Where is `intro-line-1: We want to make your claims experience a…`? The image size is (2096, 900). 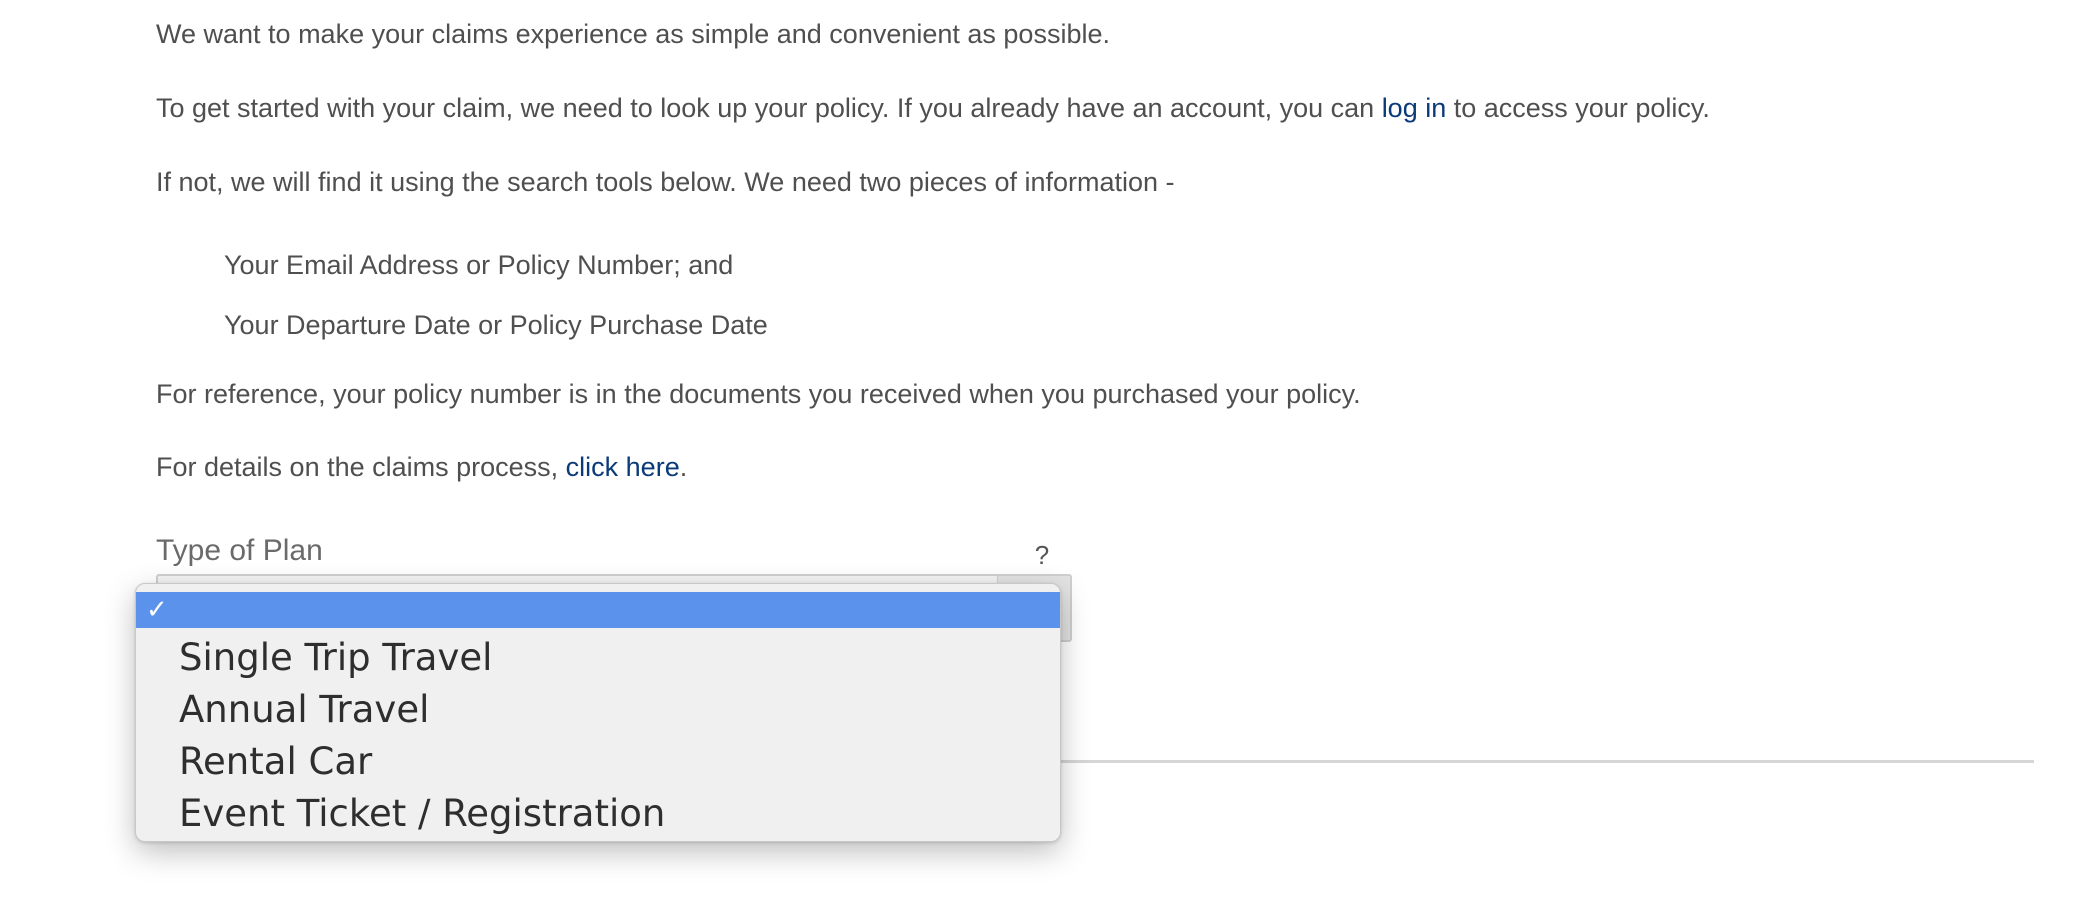
intro-line-1: We want to make your claims experience a… is located at coordinates (633, 34).